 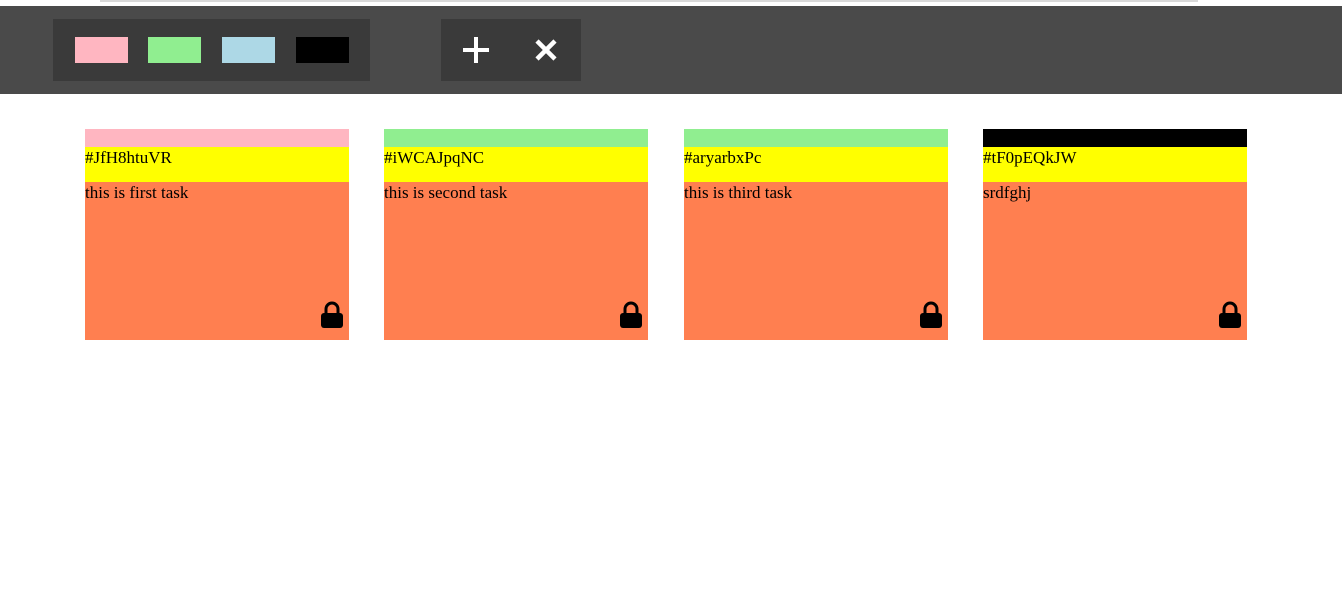 I want to click on ticket-task: this is third task, so click(x=816, y=242).